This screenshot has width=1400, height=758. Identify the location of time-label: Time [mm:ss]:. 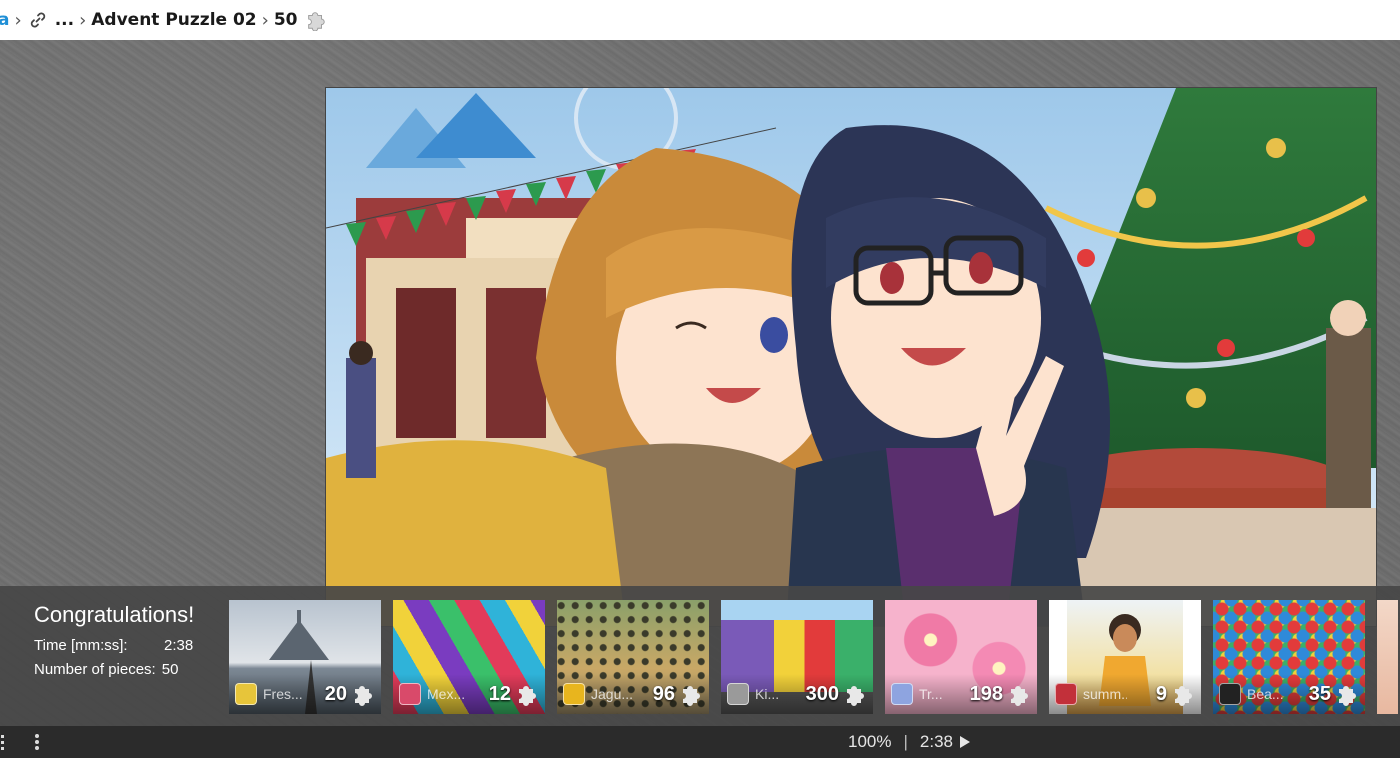
(81, 645).